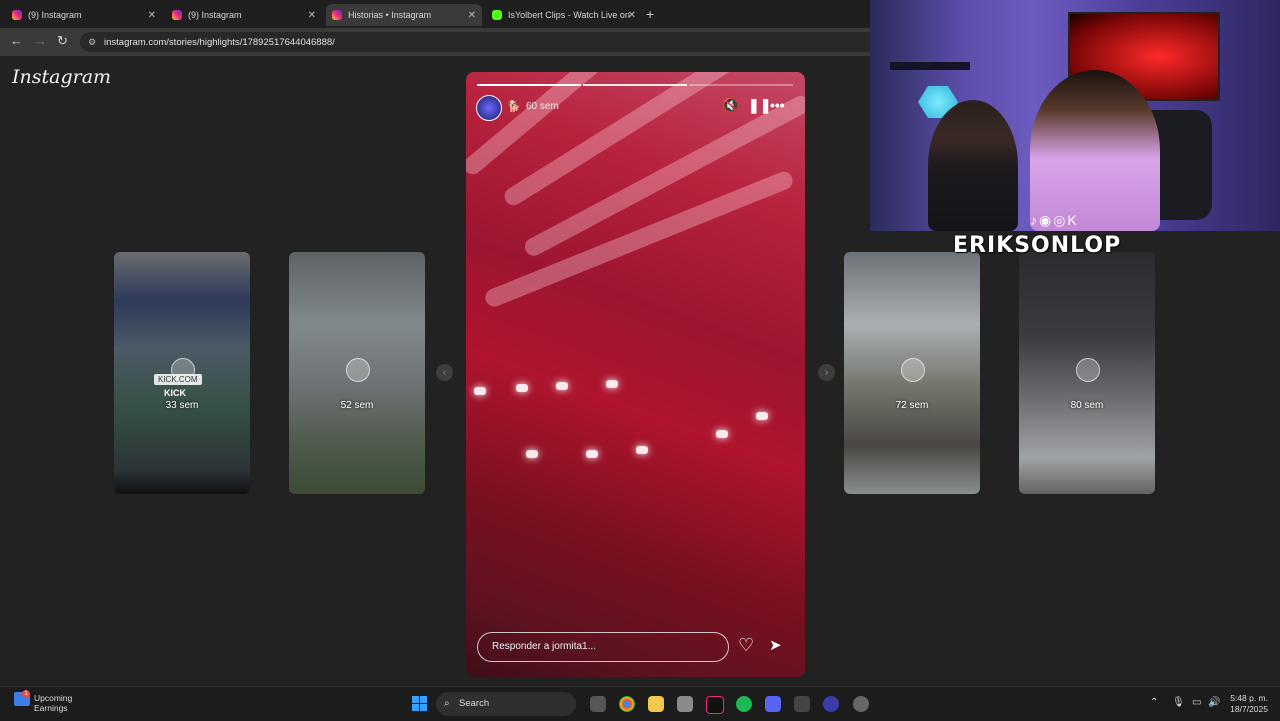 This screenshot has width=1280, height=721. Describe the element at coordinates (1214, 702) in the screenshot. I see `volume-icon: 🔊` at that location.